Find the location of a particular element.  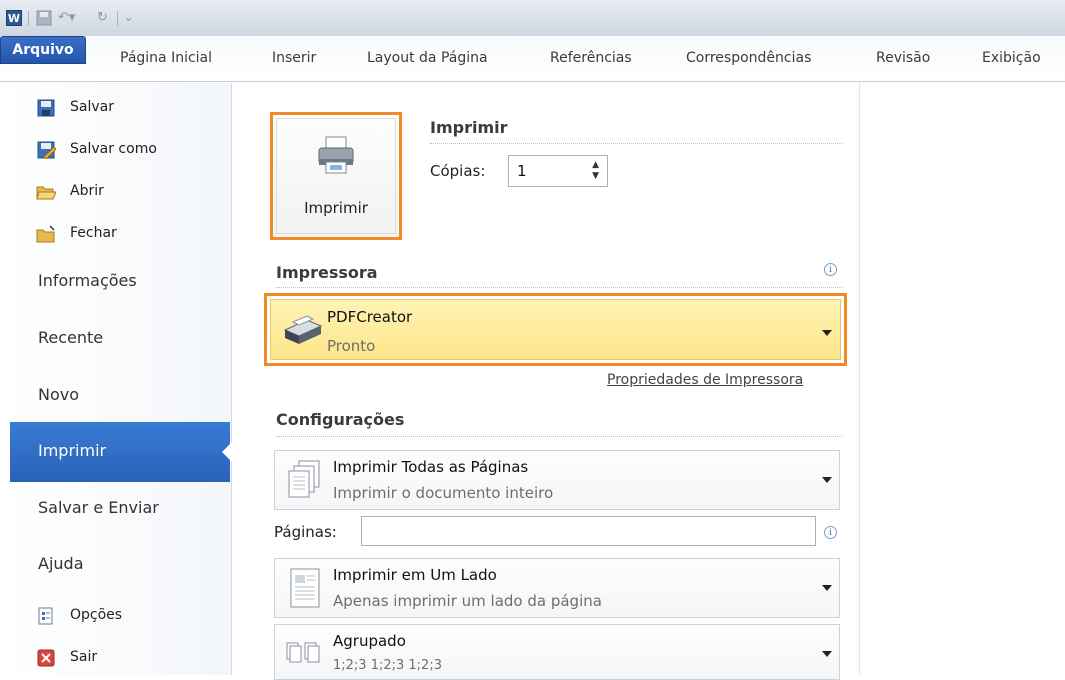

printer-properties-link: Propriedades de Impressora is located at coordinates (705, 380).